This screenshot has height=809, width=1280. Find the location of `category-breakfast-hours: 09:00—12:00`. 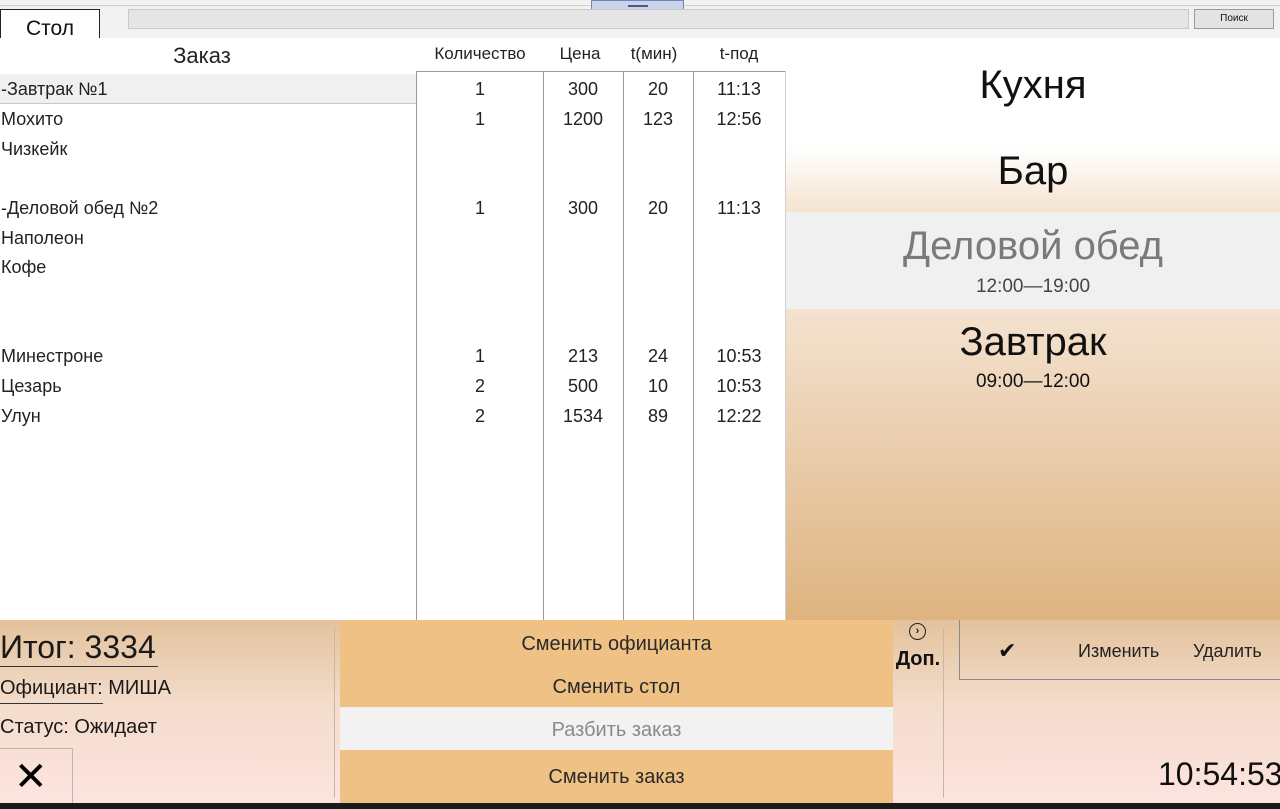

category-breakfast-hours: 09:00—12:00 is located at coordinates (1033, 381).